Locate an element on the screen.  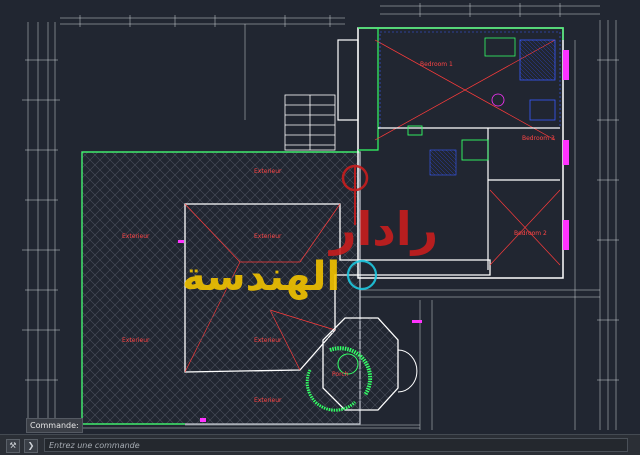
chevron-right-icon: ❯ is located at coordinates (31, 446).